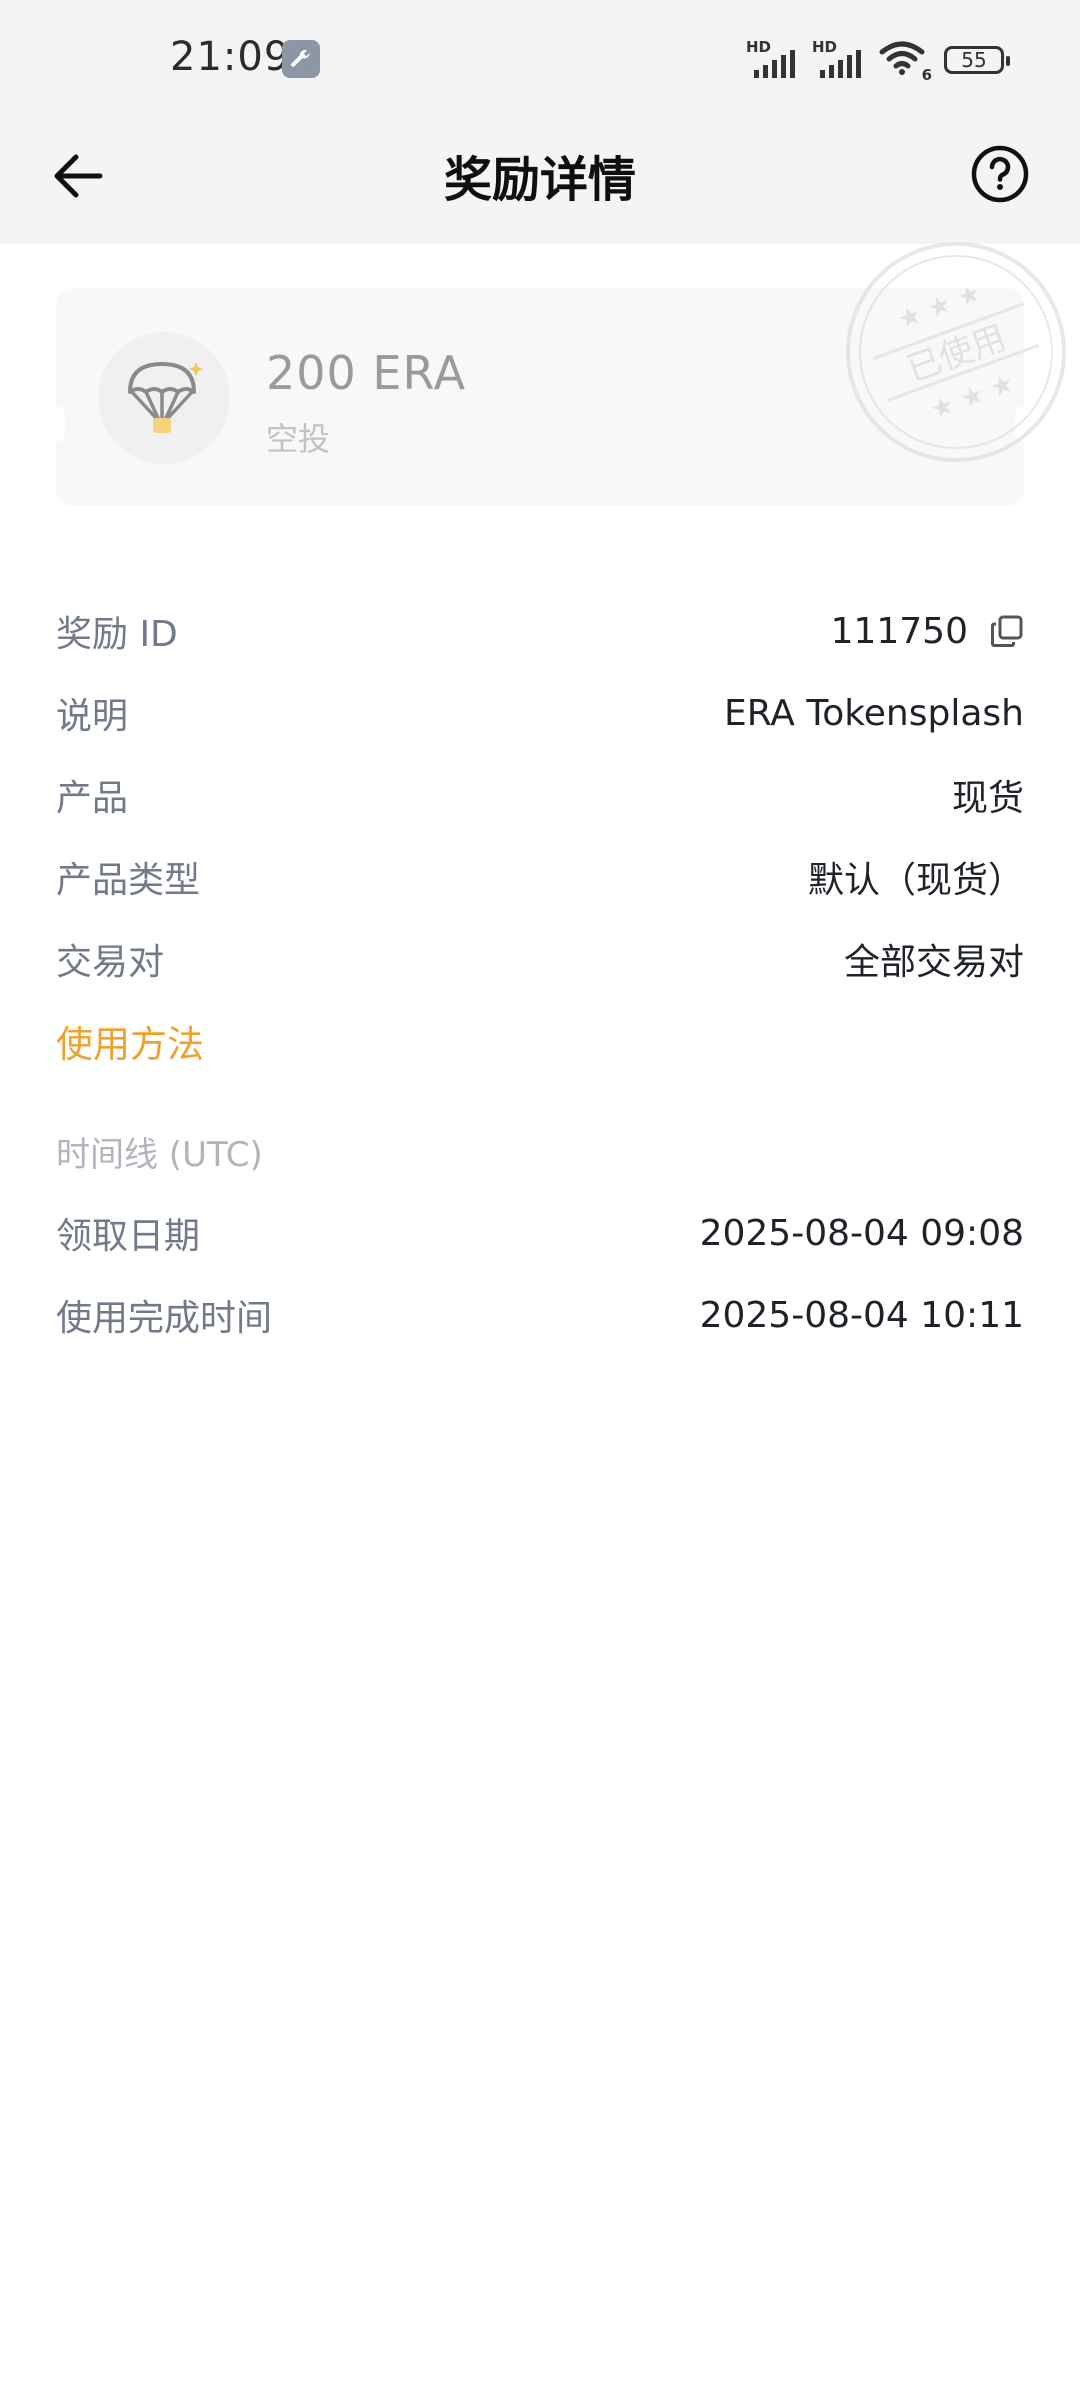 The image size is (1080, 2400). What do you see at coordinates (926, 75) in the screenshot?
I see `wifi-label: 6` at bounding box center [926, 75].